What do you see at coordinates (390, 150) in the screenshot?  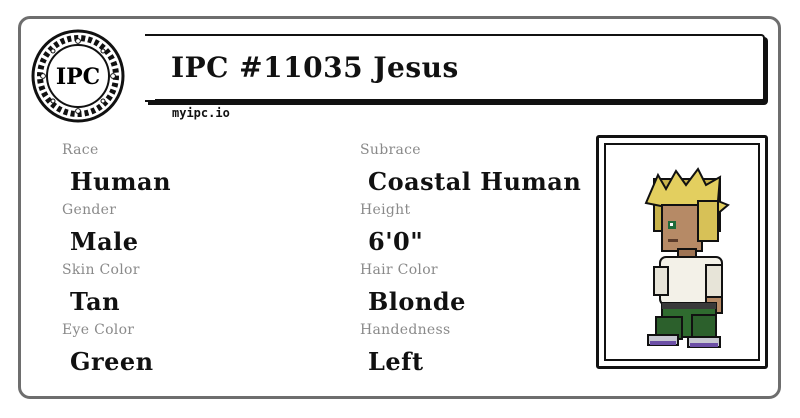 I see `subrace-label: Subrace` at bounding box center [390, 150].